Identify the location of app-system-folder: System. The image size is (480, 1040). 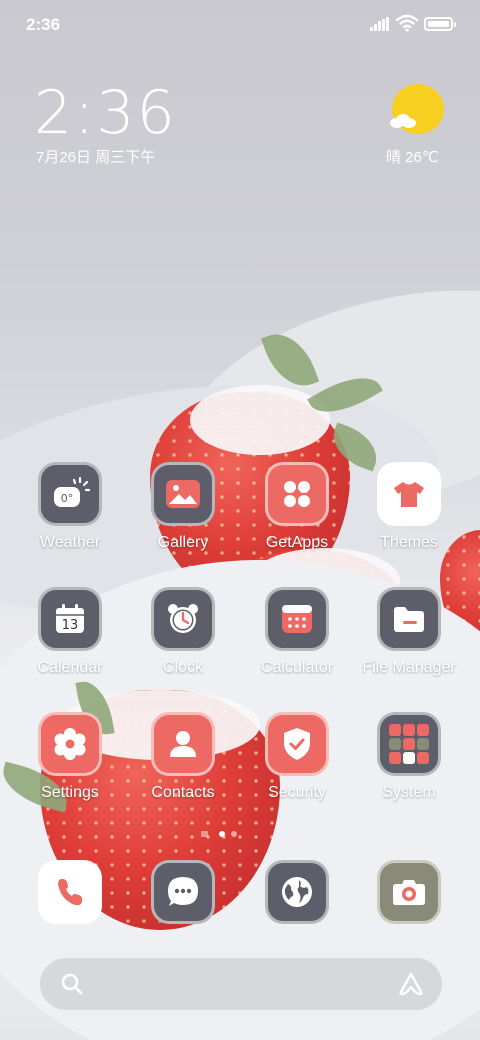
(409, 757).